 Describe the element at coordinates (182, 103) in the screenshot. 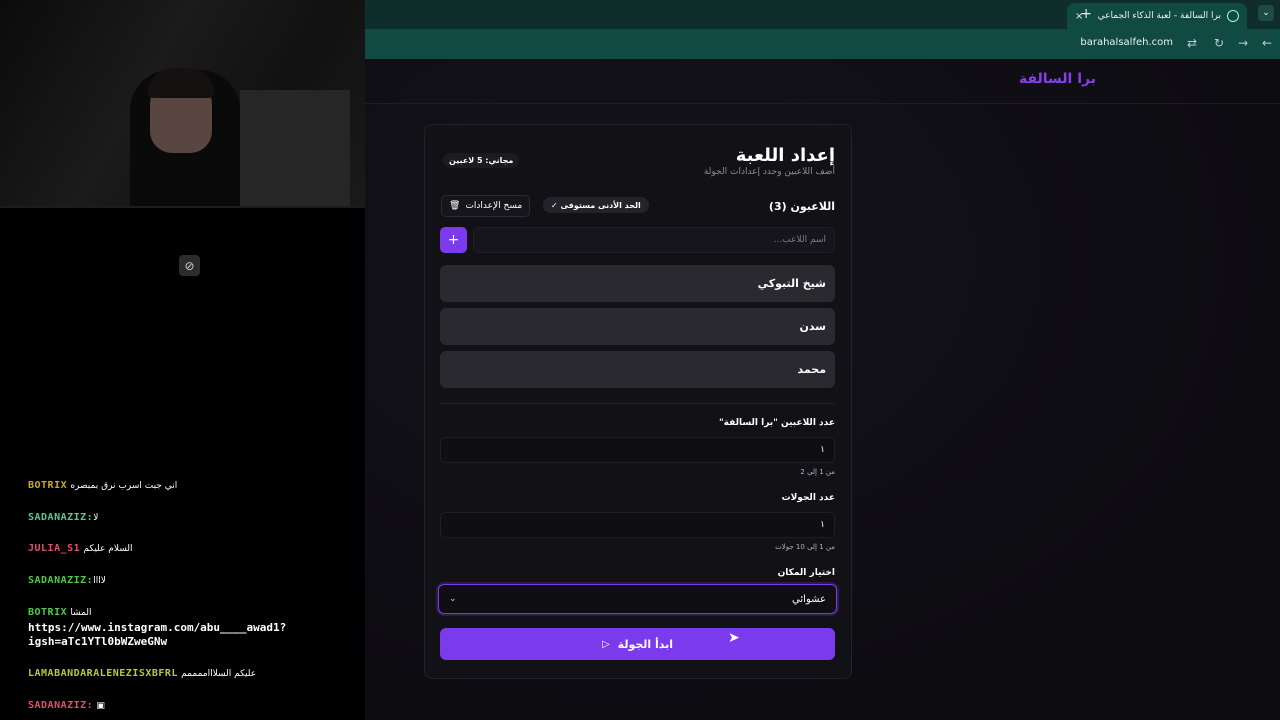

I see `webcam-feed` at that location.